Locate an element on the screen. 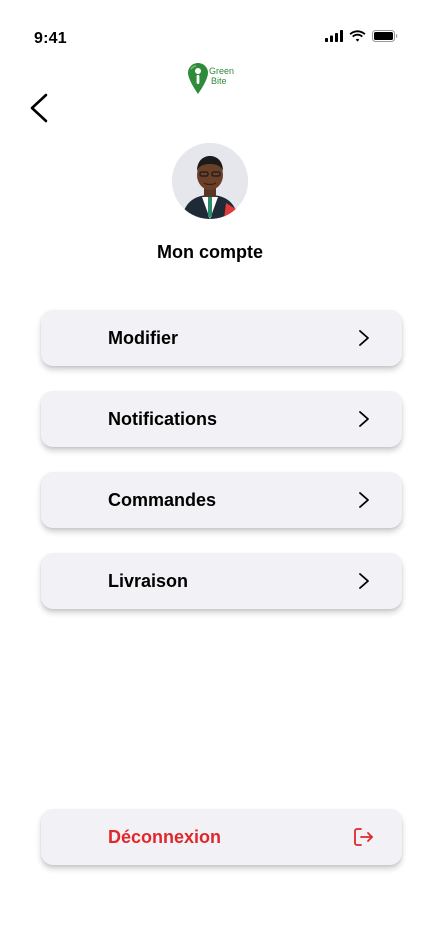  menu-item-commandes: Commandes is located at coordinates (221, 500).